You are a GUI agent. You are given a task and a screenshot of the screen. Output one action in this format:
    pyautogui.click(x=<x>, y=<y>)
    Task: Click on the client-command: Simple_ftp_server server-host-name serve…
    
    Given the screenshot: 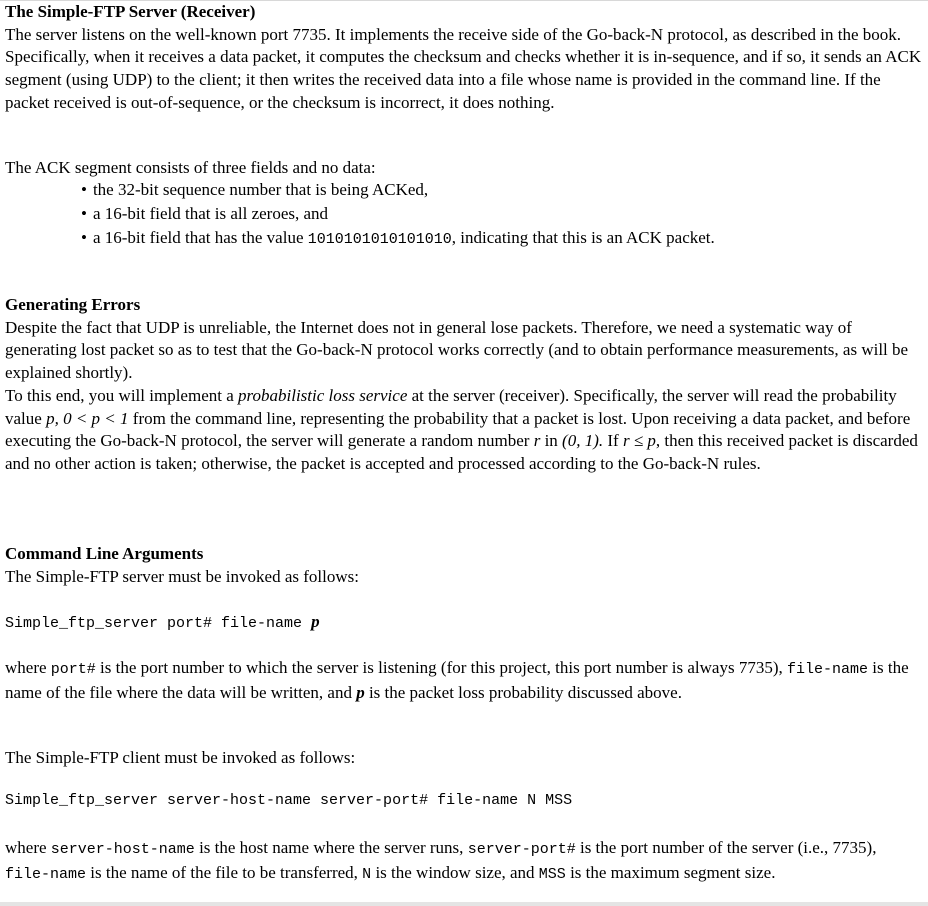 What is the action you would take?
    pyautogui.click(x=289, y=800)
    